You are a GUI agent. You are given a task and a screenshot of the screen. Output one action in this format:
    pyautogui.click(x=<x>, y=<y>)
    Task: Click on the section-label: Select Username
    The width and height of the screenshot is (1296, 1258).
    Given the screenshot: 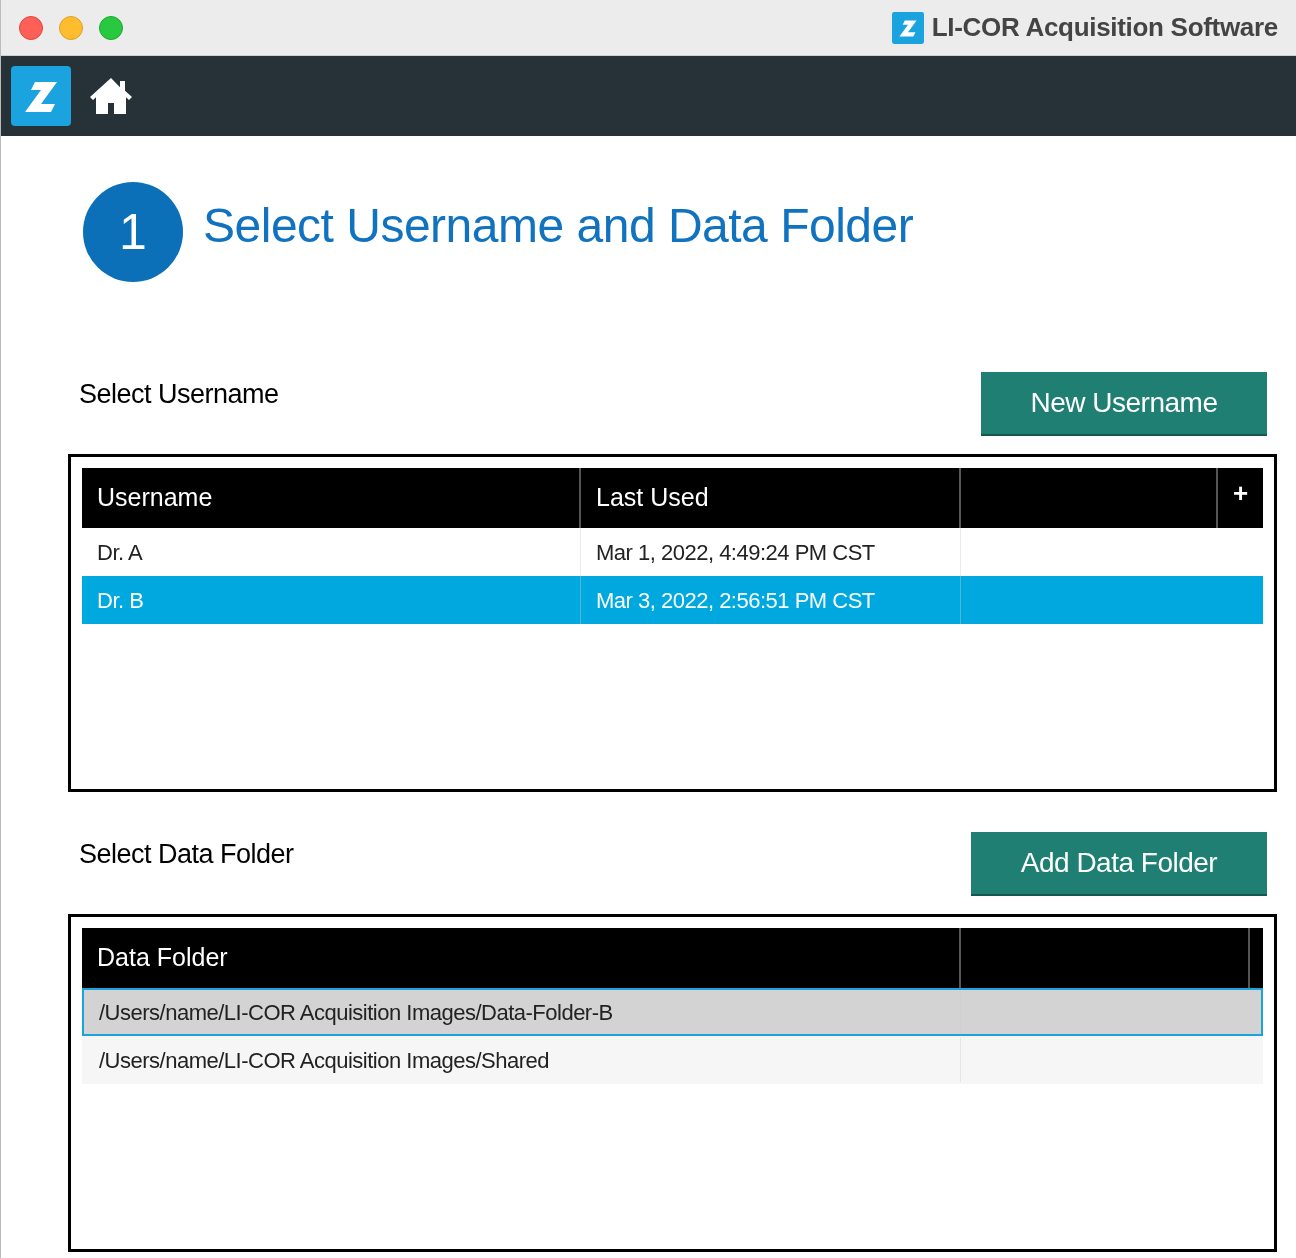 What is the action you would take?
    pyautogui.click(x=179, y=394)
    